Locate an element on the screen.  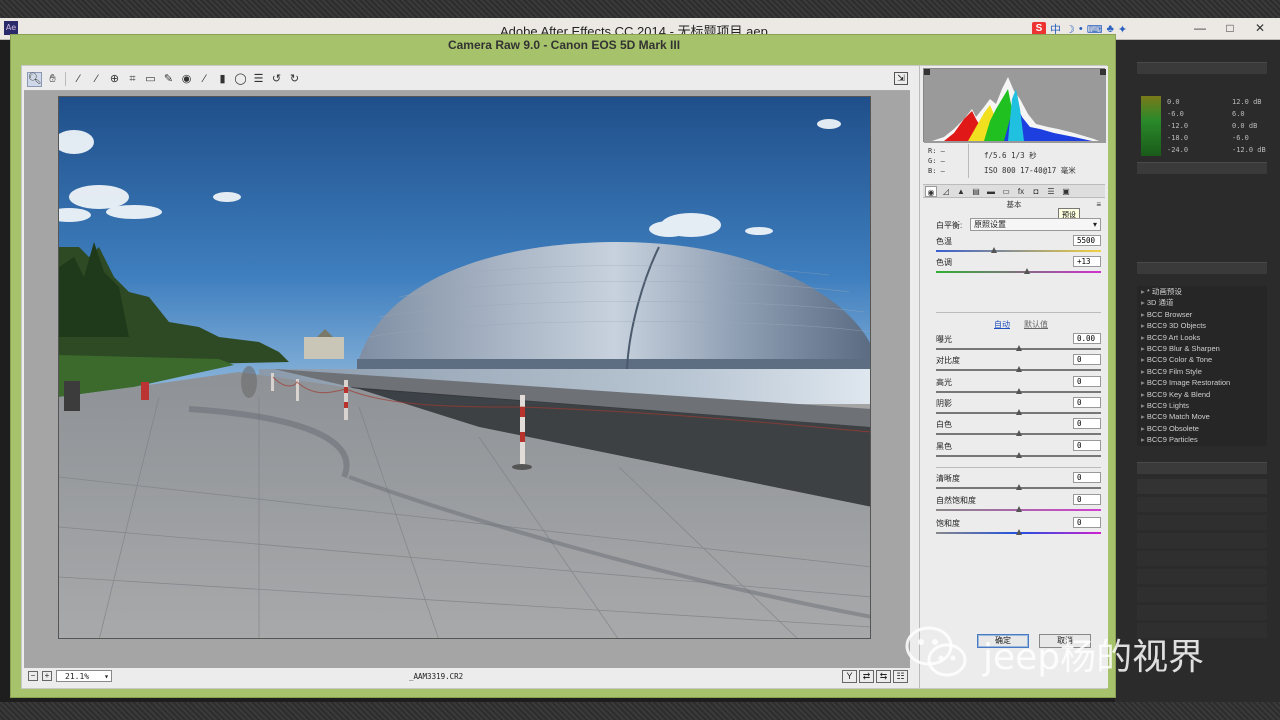
presets-tab-icon: ☰ is located at coordinates (1051, 191).